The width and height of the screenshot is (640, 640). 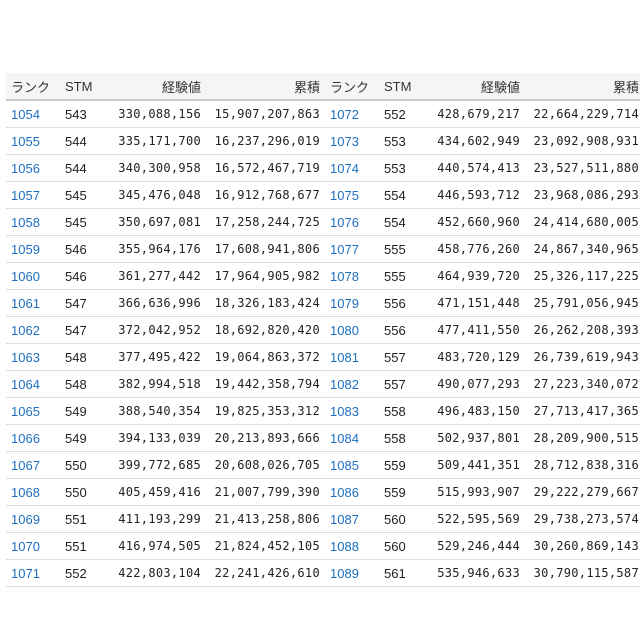 I want to click on rank-link: 1087, so click(x=352, y=519).